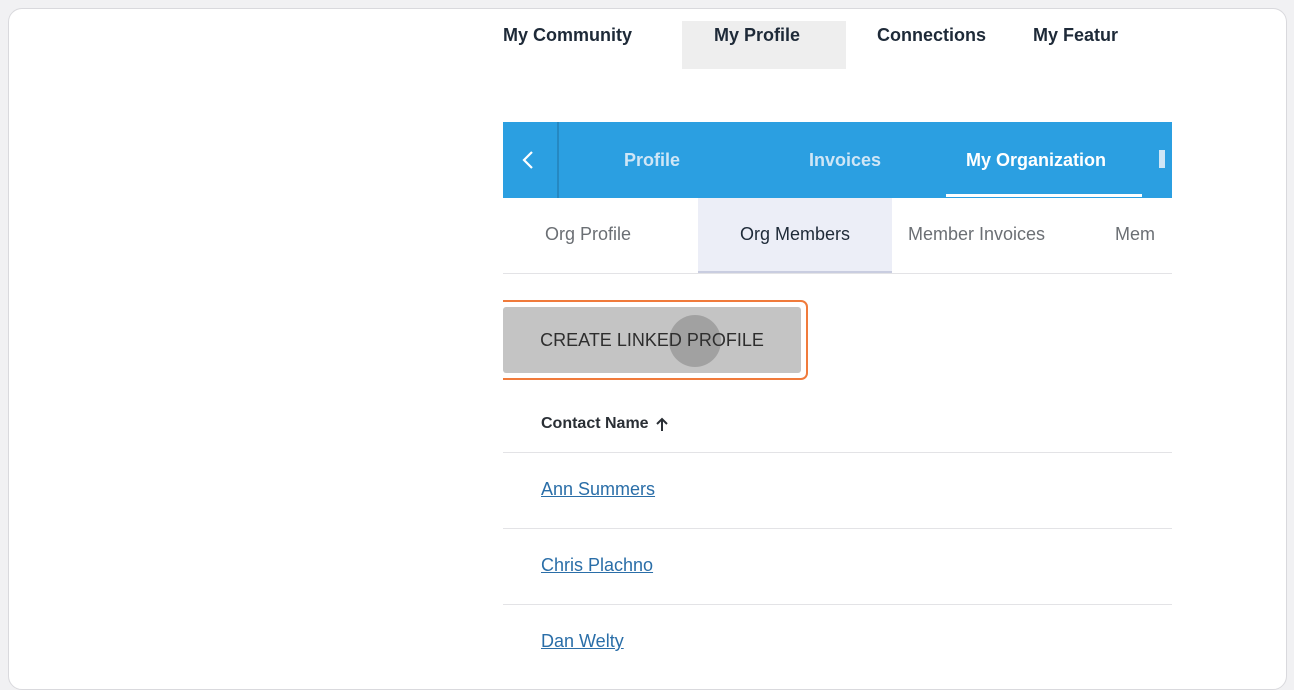  I want to click on tab-invoices: Invoices, so click(845, 160).